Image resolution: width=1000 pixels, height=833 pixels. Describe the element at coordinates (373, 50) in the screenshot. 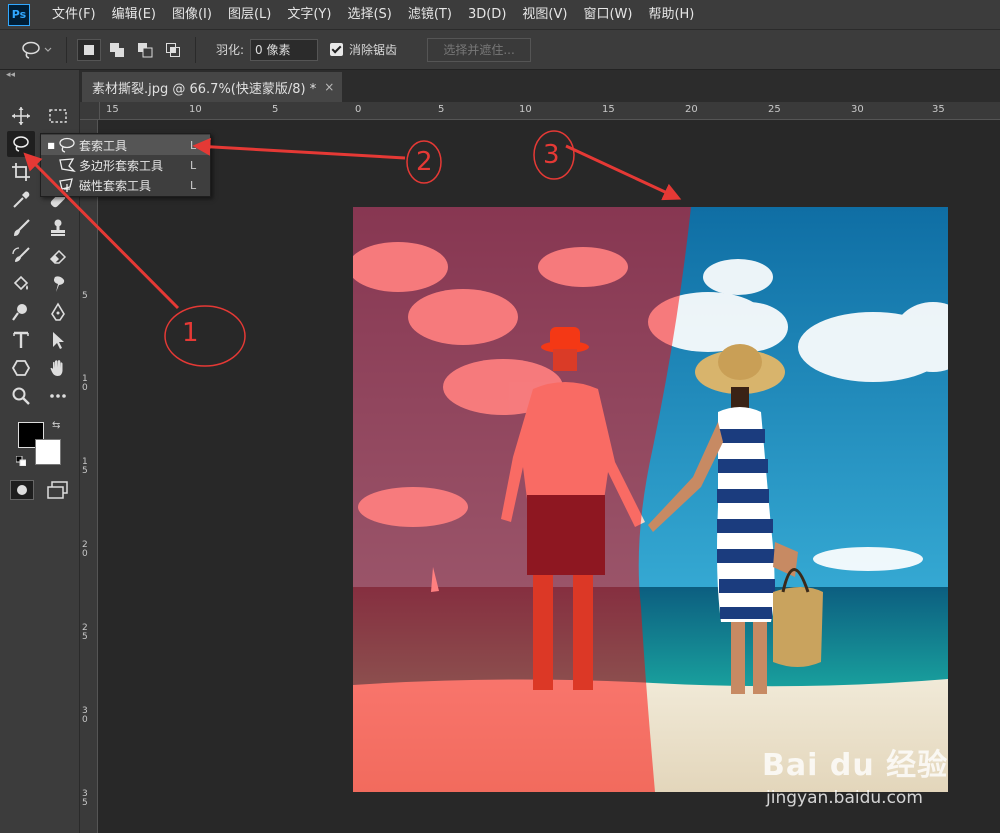

I see `antialias-label: 消除锯齿` at that location.